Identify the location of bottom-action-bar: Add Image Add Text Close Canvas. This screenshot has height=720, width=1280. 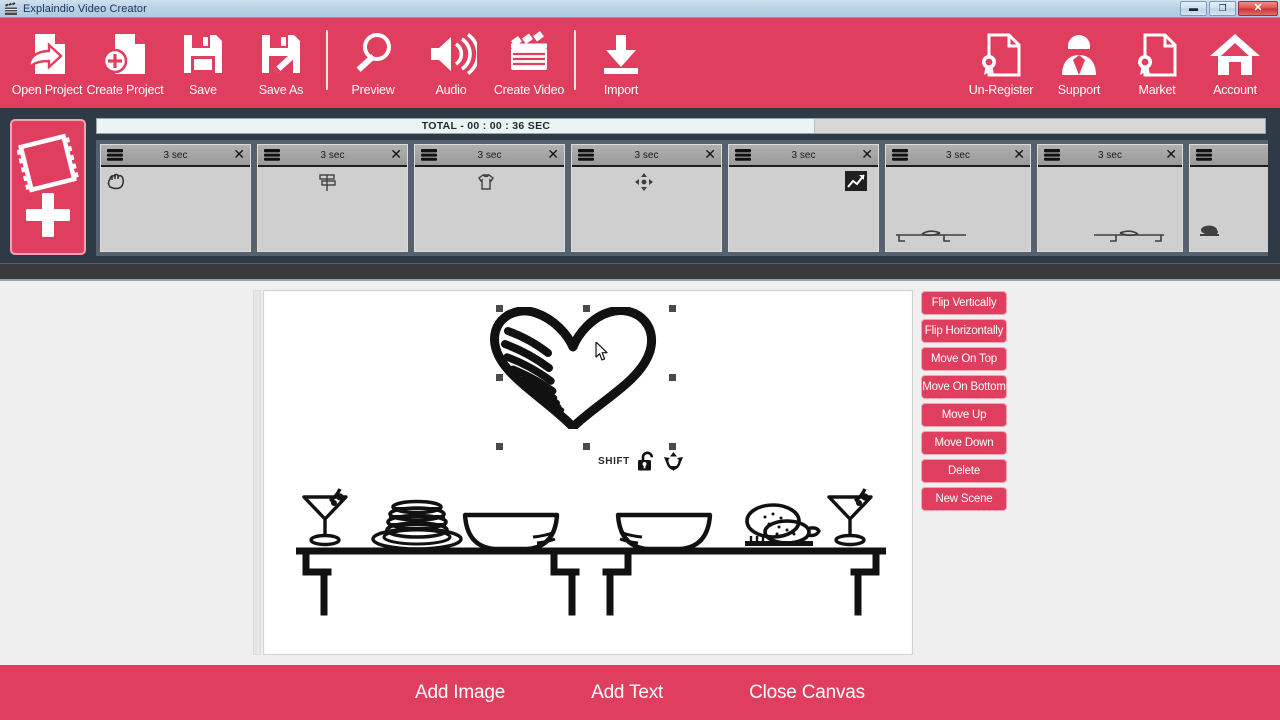
(640, 692).